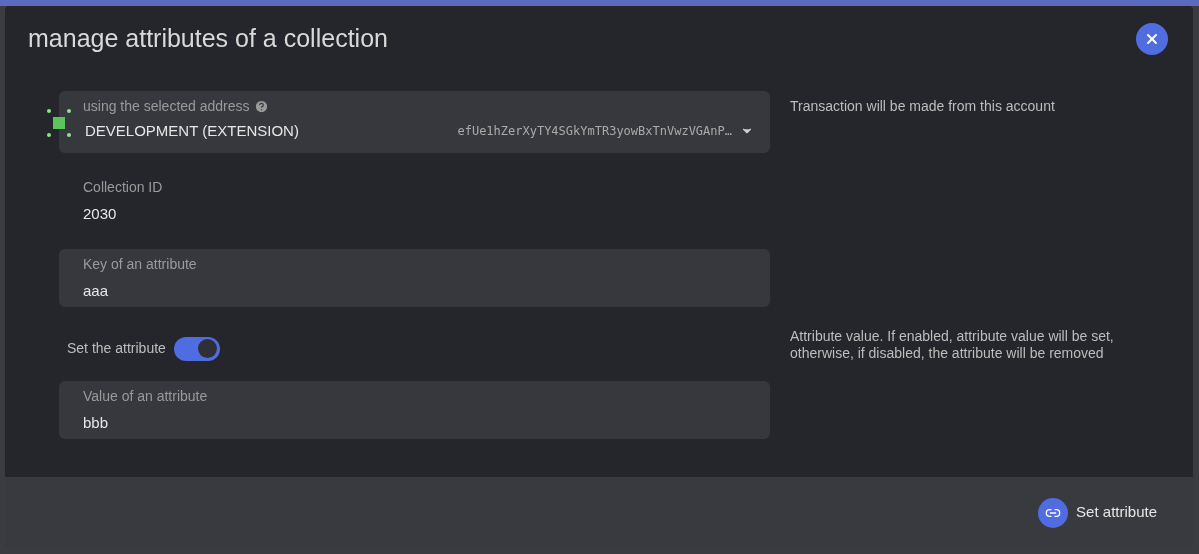  I want to click on collection-id-value: 2030, so click(100, 213).